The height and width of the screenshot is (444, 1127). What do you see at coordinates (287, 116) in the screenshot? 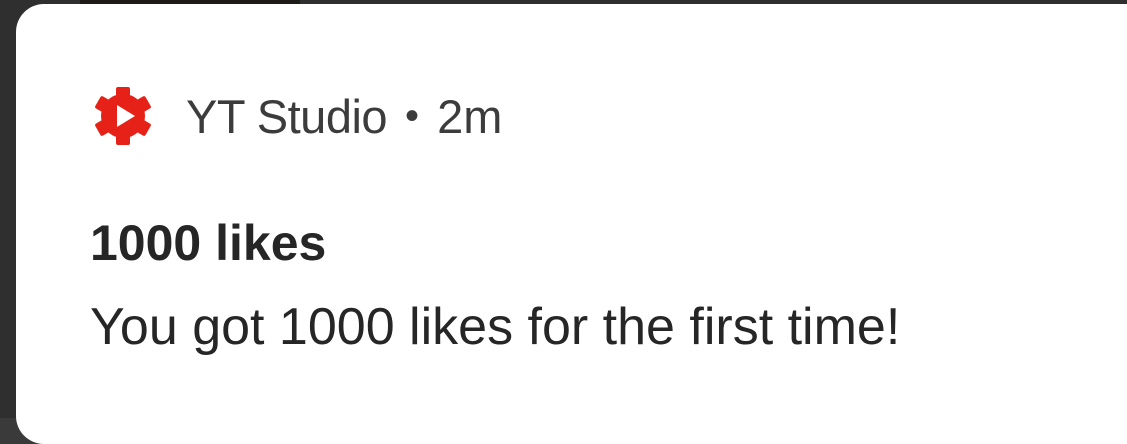
I see `app-name: YT Studio` at bounding box center [287, 116].